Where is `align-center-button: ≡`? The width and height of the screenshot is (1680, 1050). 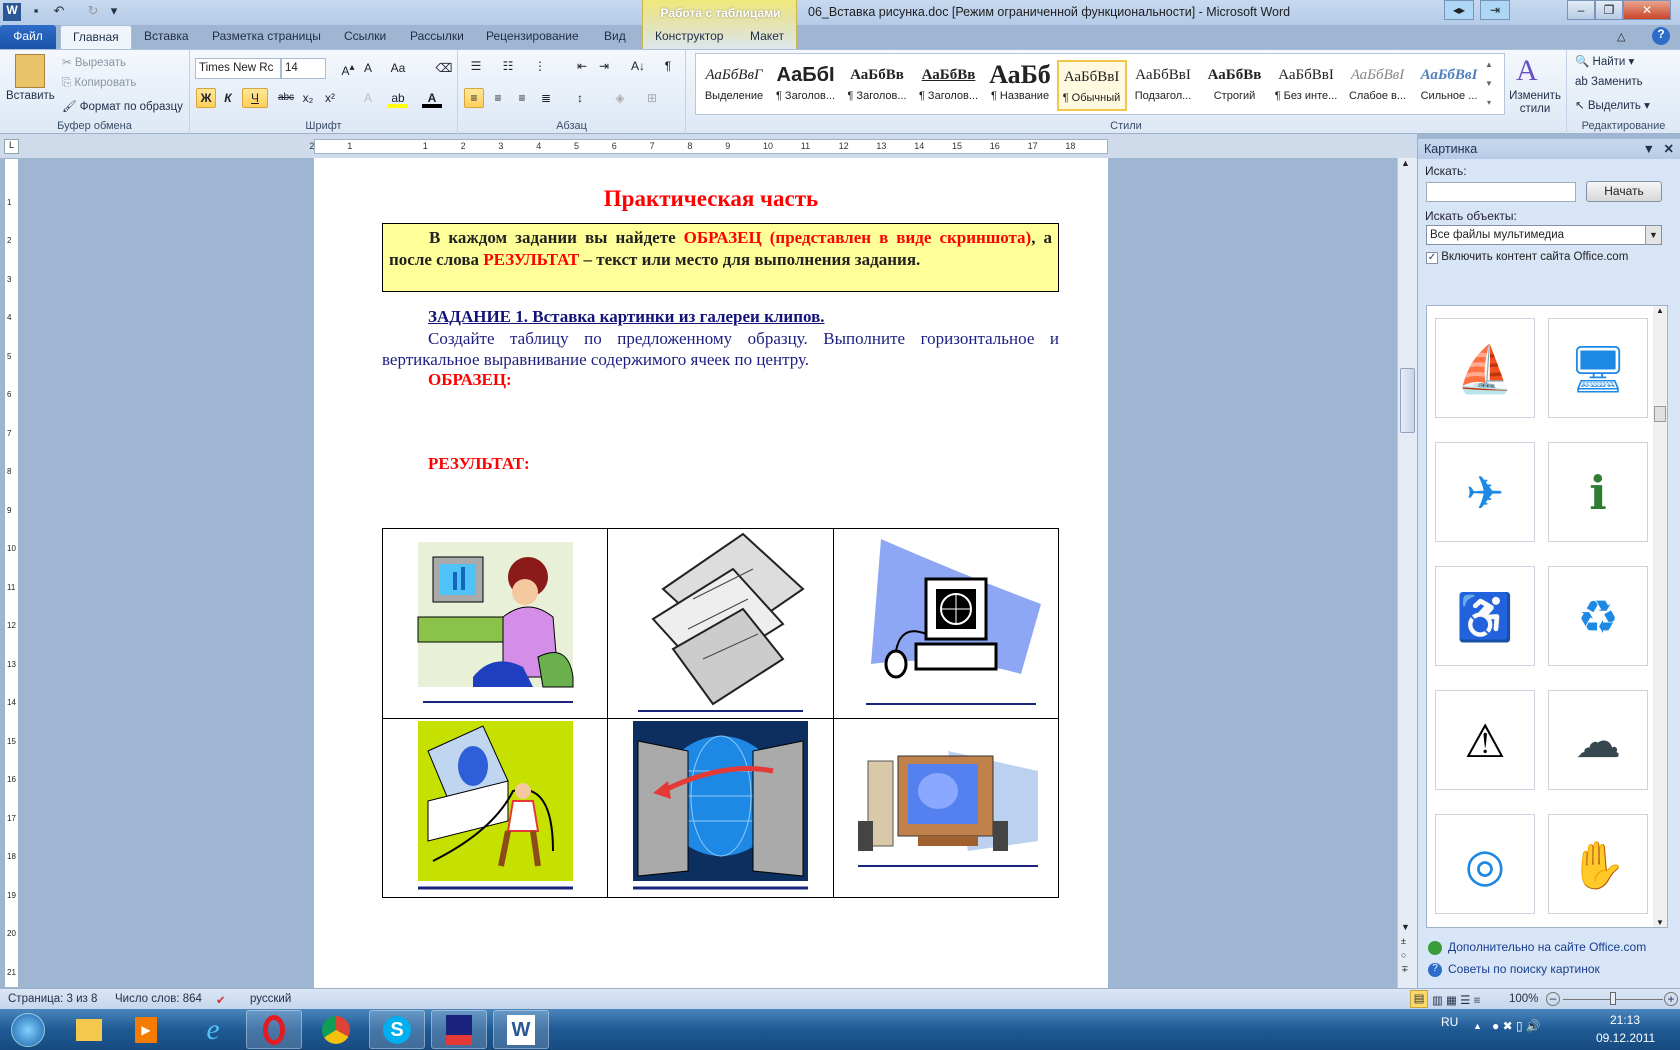
align-center-button: ≡ is located at coordinates (498, 98).